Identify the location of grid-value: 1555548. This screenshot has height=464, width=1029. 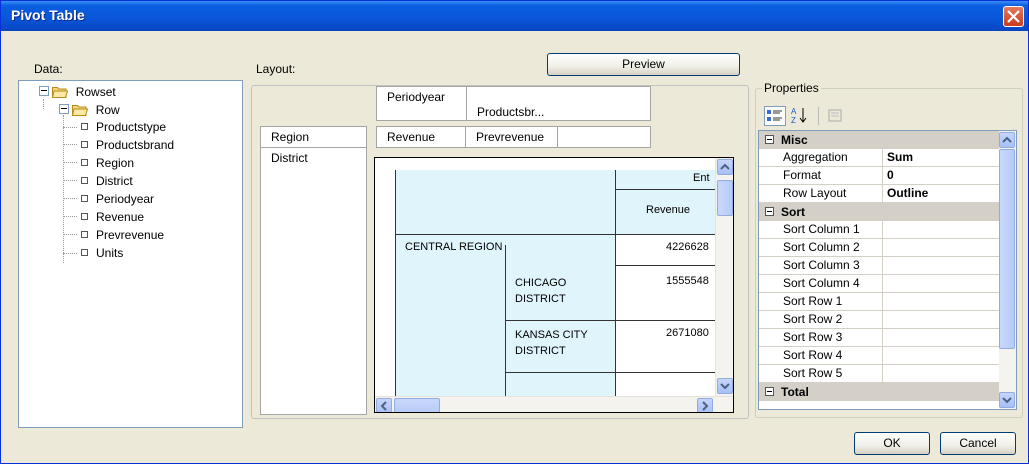
(687, 281).